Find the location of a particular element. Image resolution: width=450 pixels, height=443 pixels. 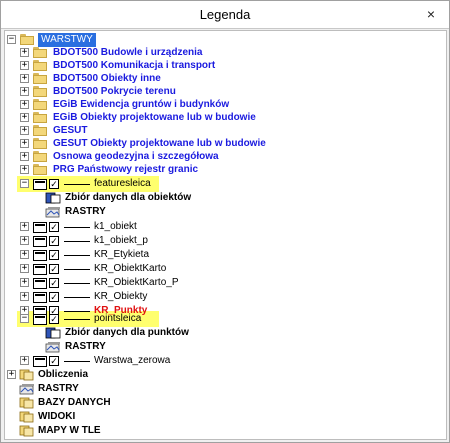

layer-label: Warstwa_zerowa is located at coordinates (132, 360).